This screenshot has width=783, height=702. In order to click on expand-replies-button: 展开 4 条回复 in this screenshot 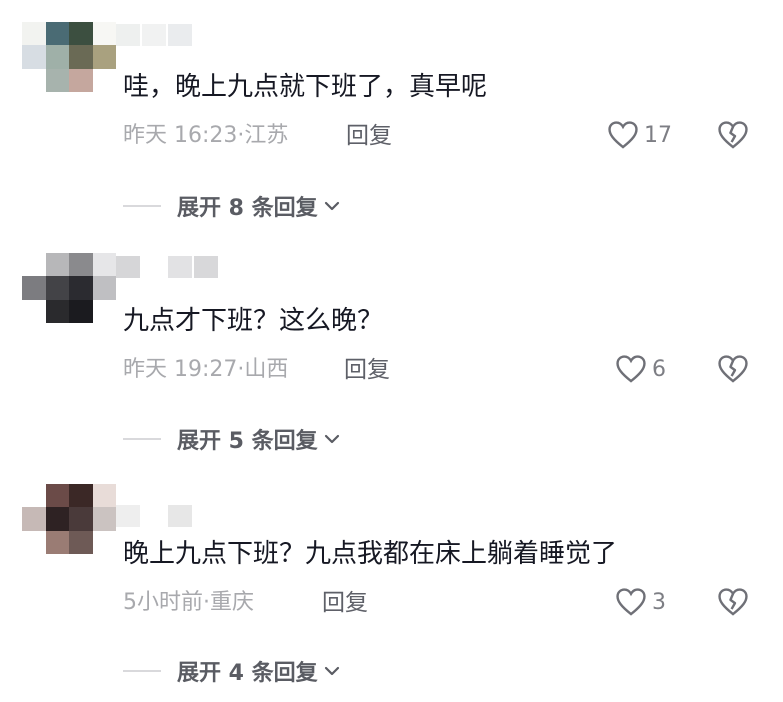, I will do `click(232, 671)`.